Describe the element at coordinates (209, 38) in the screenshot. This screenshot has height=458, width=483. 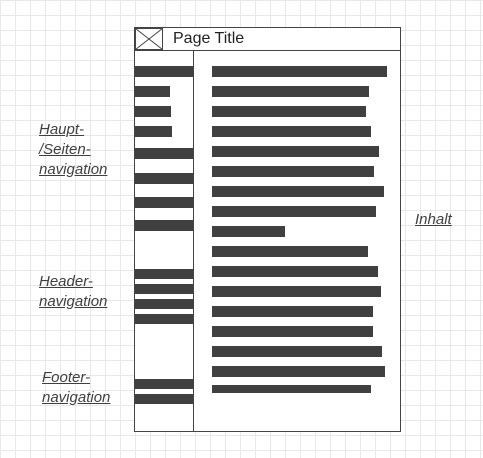
I see `page-title: Page Title` at that location.